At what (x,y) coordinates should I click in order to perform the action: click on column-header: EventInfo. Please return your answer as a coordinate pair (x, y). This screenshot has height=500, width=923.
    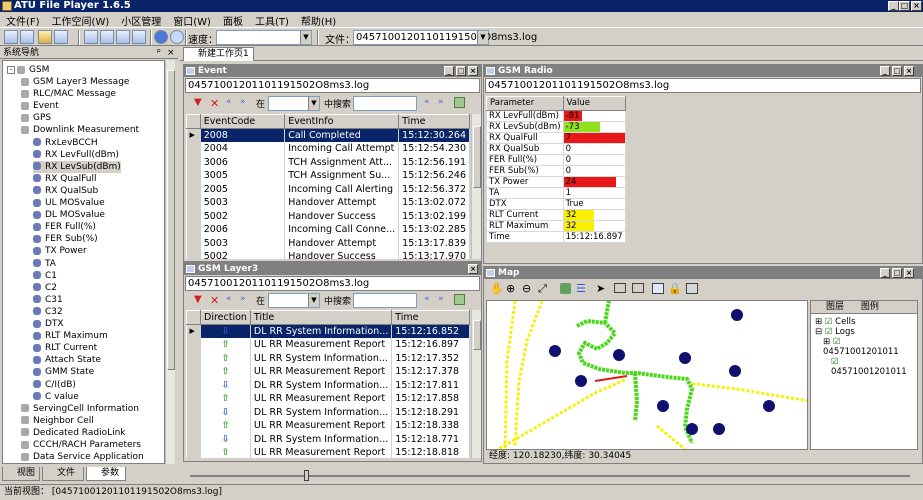
    Looking at the image, I should click on (342, 121).